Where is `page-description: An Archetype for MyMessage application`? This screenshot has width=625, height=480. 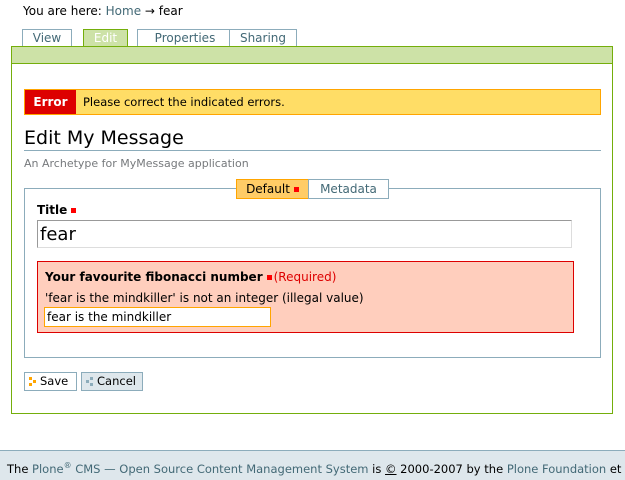
page-description: An Archetype for MyMessage application is located at coordinates (136, 163).